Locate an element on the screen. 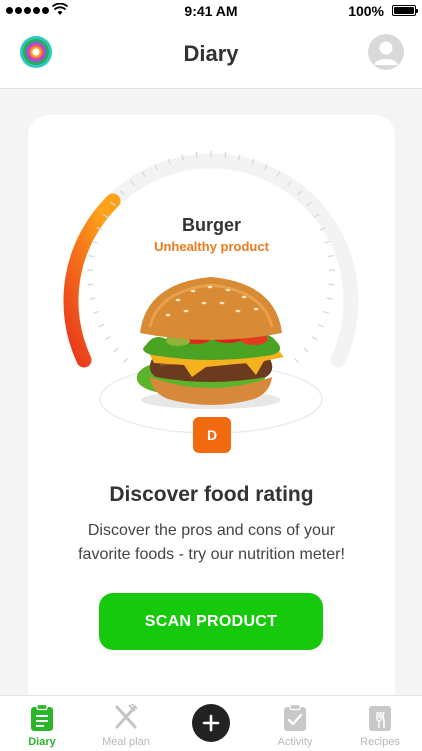  app-header: Diary is located at coordinates (211, 55).